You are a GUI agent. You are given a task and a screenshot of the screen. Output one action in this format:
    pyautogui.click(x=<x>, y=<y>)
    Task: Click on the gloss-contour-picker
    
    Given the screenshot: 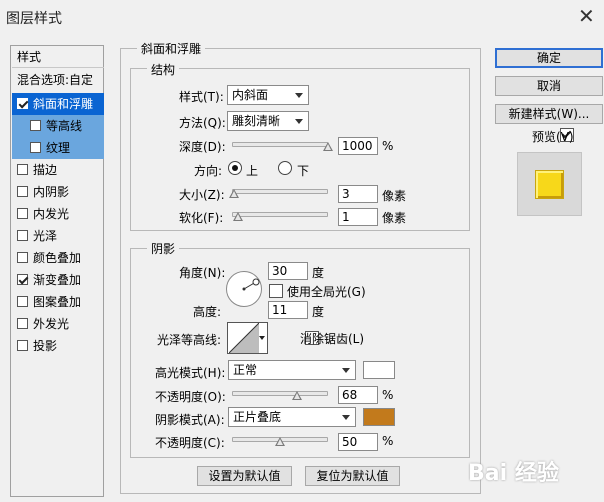 What is the action you would take?
    pyautogui.click(x=247, y=338)
    